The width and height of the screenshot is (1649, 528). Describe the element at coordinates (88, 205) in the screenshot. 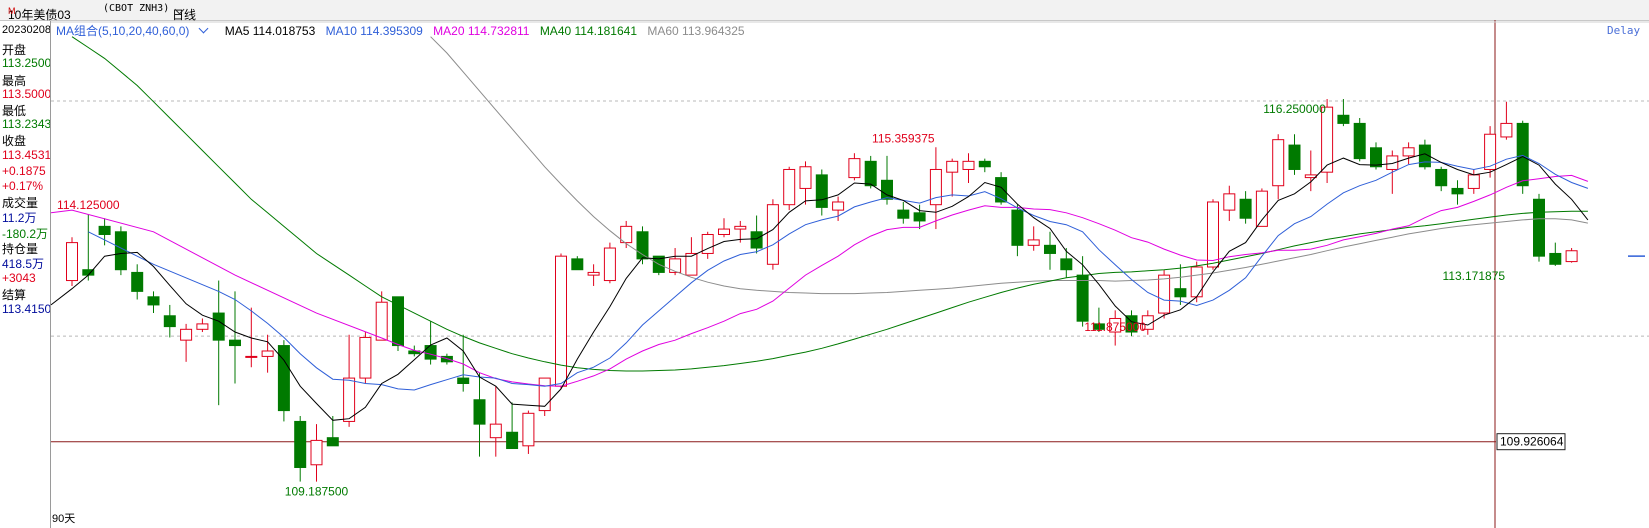

I see `annotation-label: 114.125000` at that location.